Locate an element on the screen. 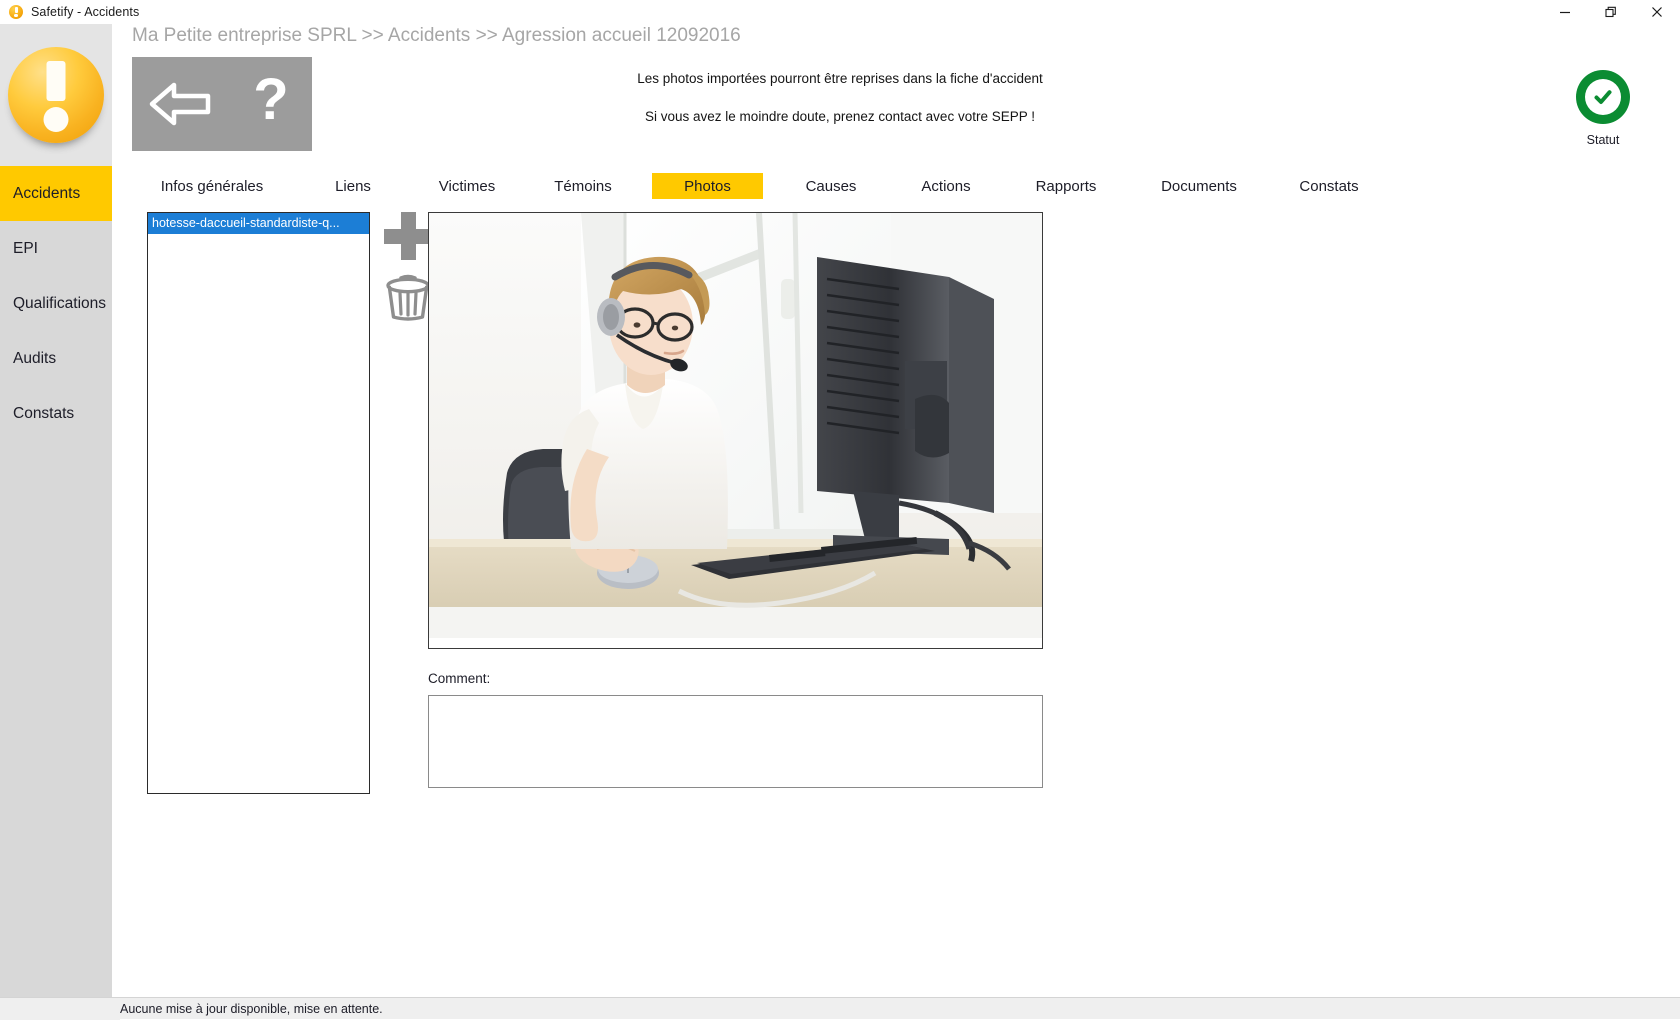 The width and height of the screenshot is (1680, 1020). tab-documents: Documents is located at coordinates (1199, 186).